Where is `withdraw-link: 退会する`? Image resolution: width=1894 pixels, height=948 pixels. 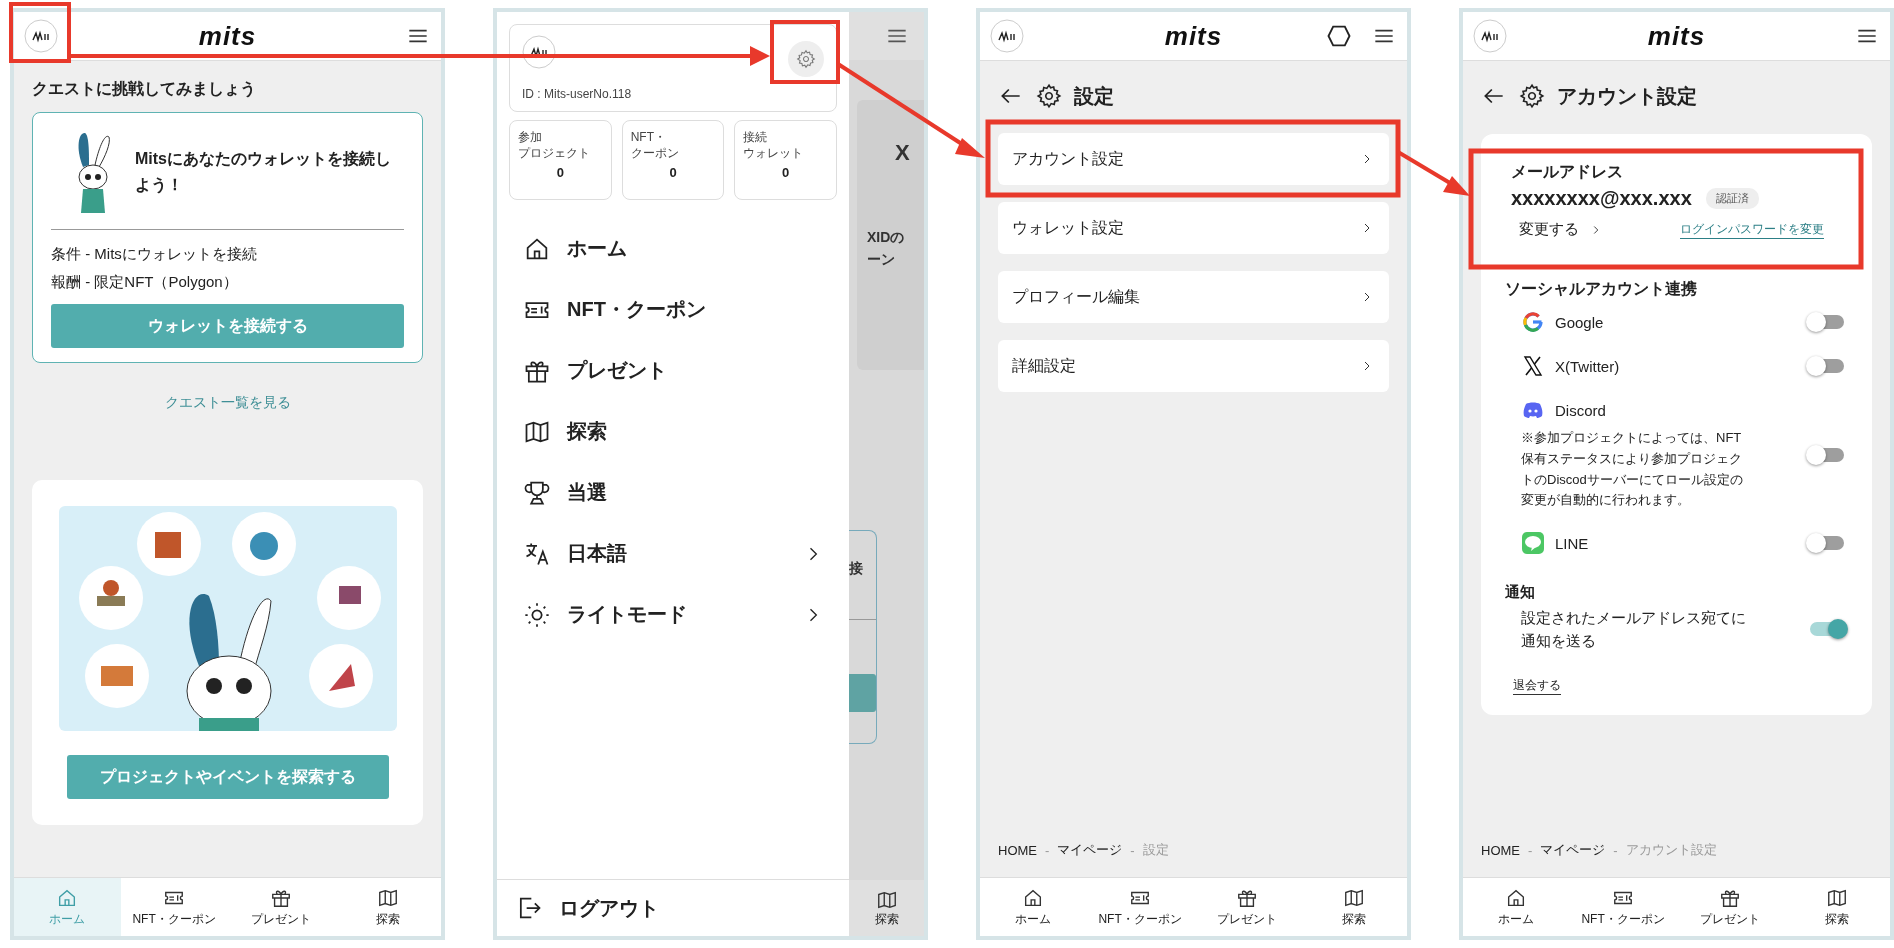
withdraw-link: 退会する is located at coordinates (1537, 685).